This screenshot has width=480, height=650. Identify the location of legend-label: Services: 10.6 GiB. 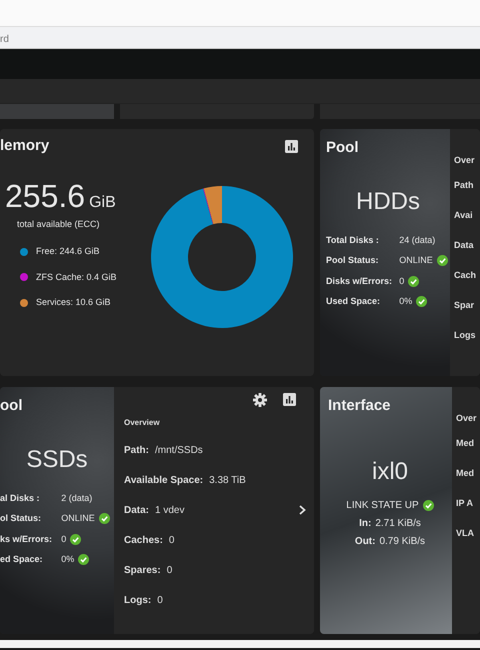
(73, 302).